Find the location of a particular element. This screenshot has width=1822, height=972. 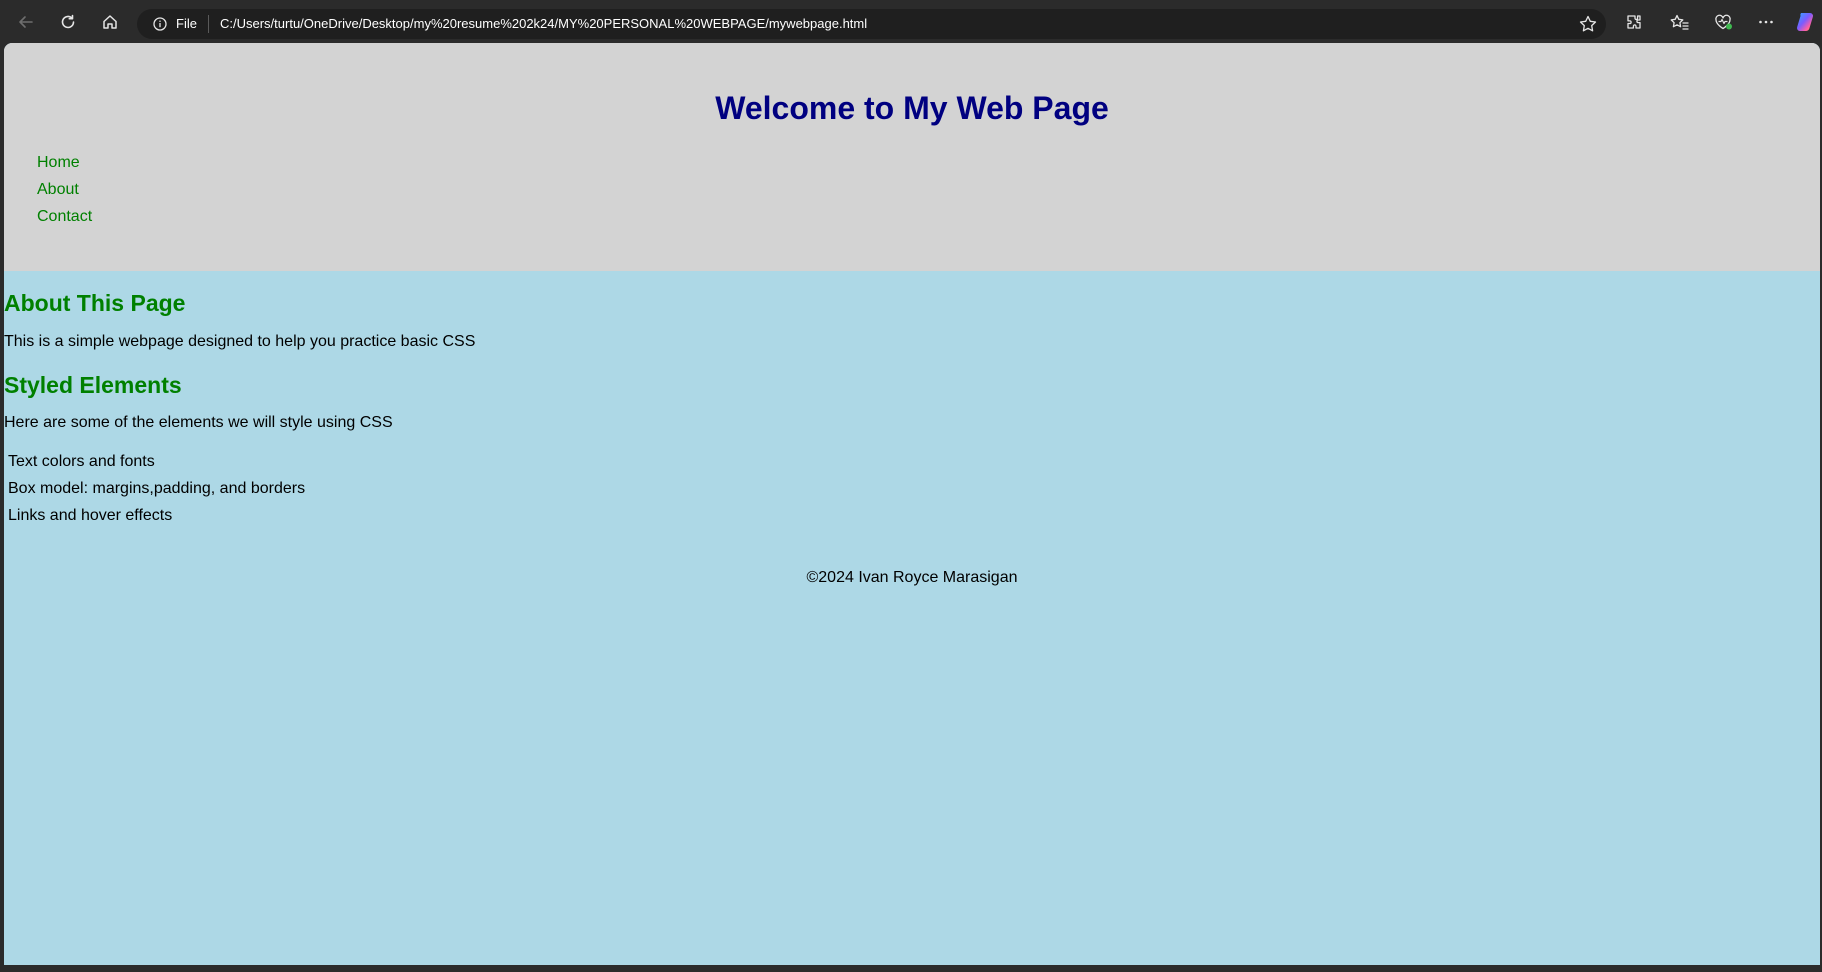

back-button is located at coordinates (26, 22).